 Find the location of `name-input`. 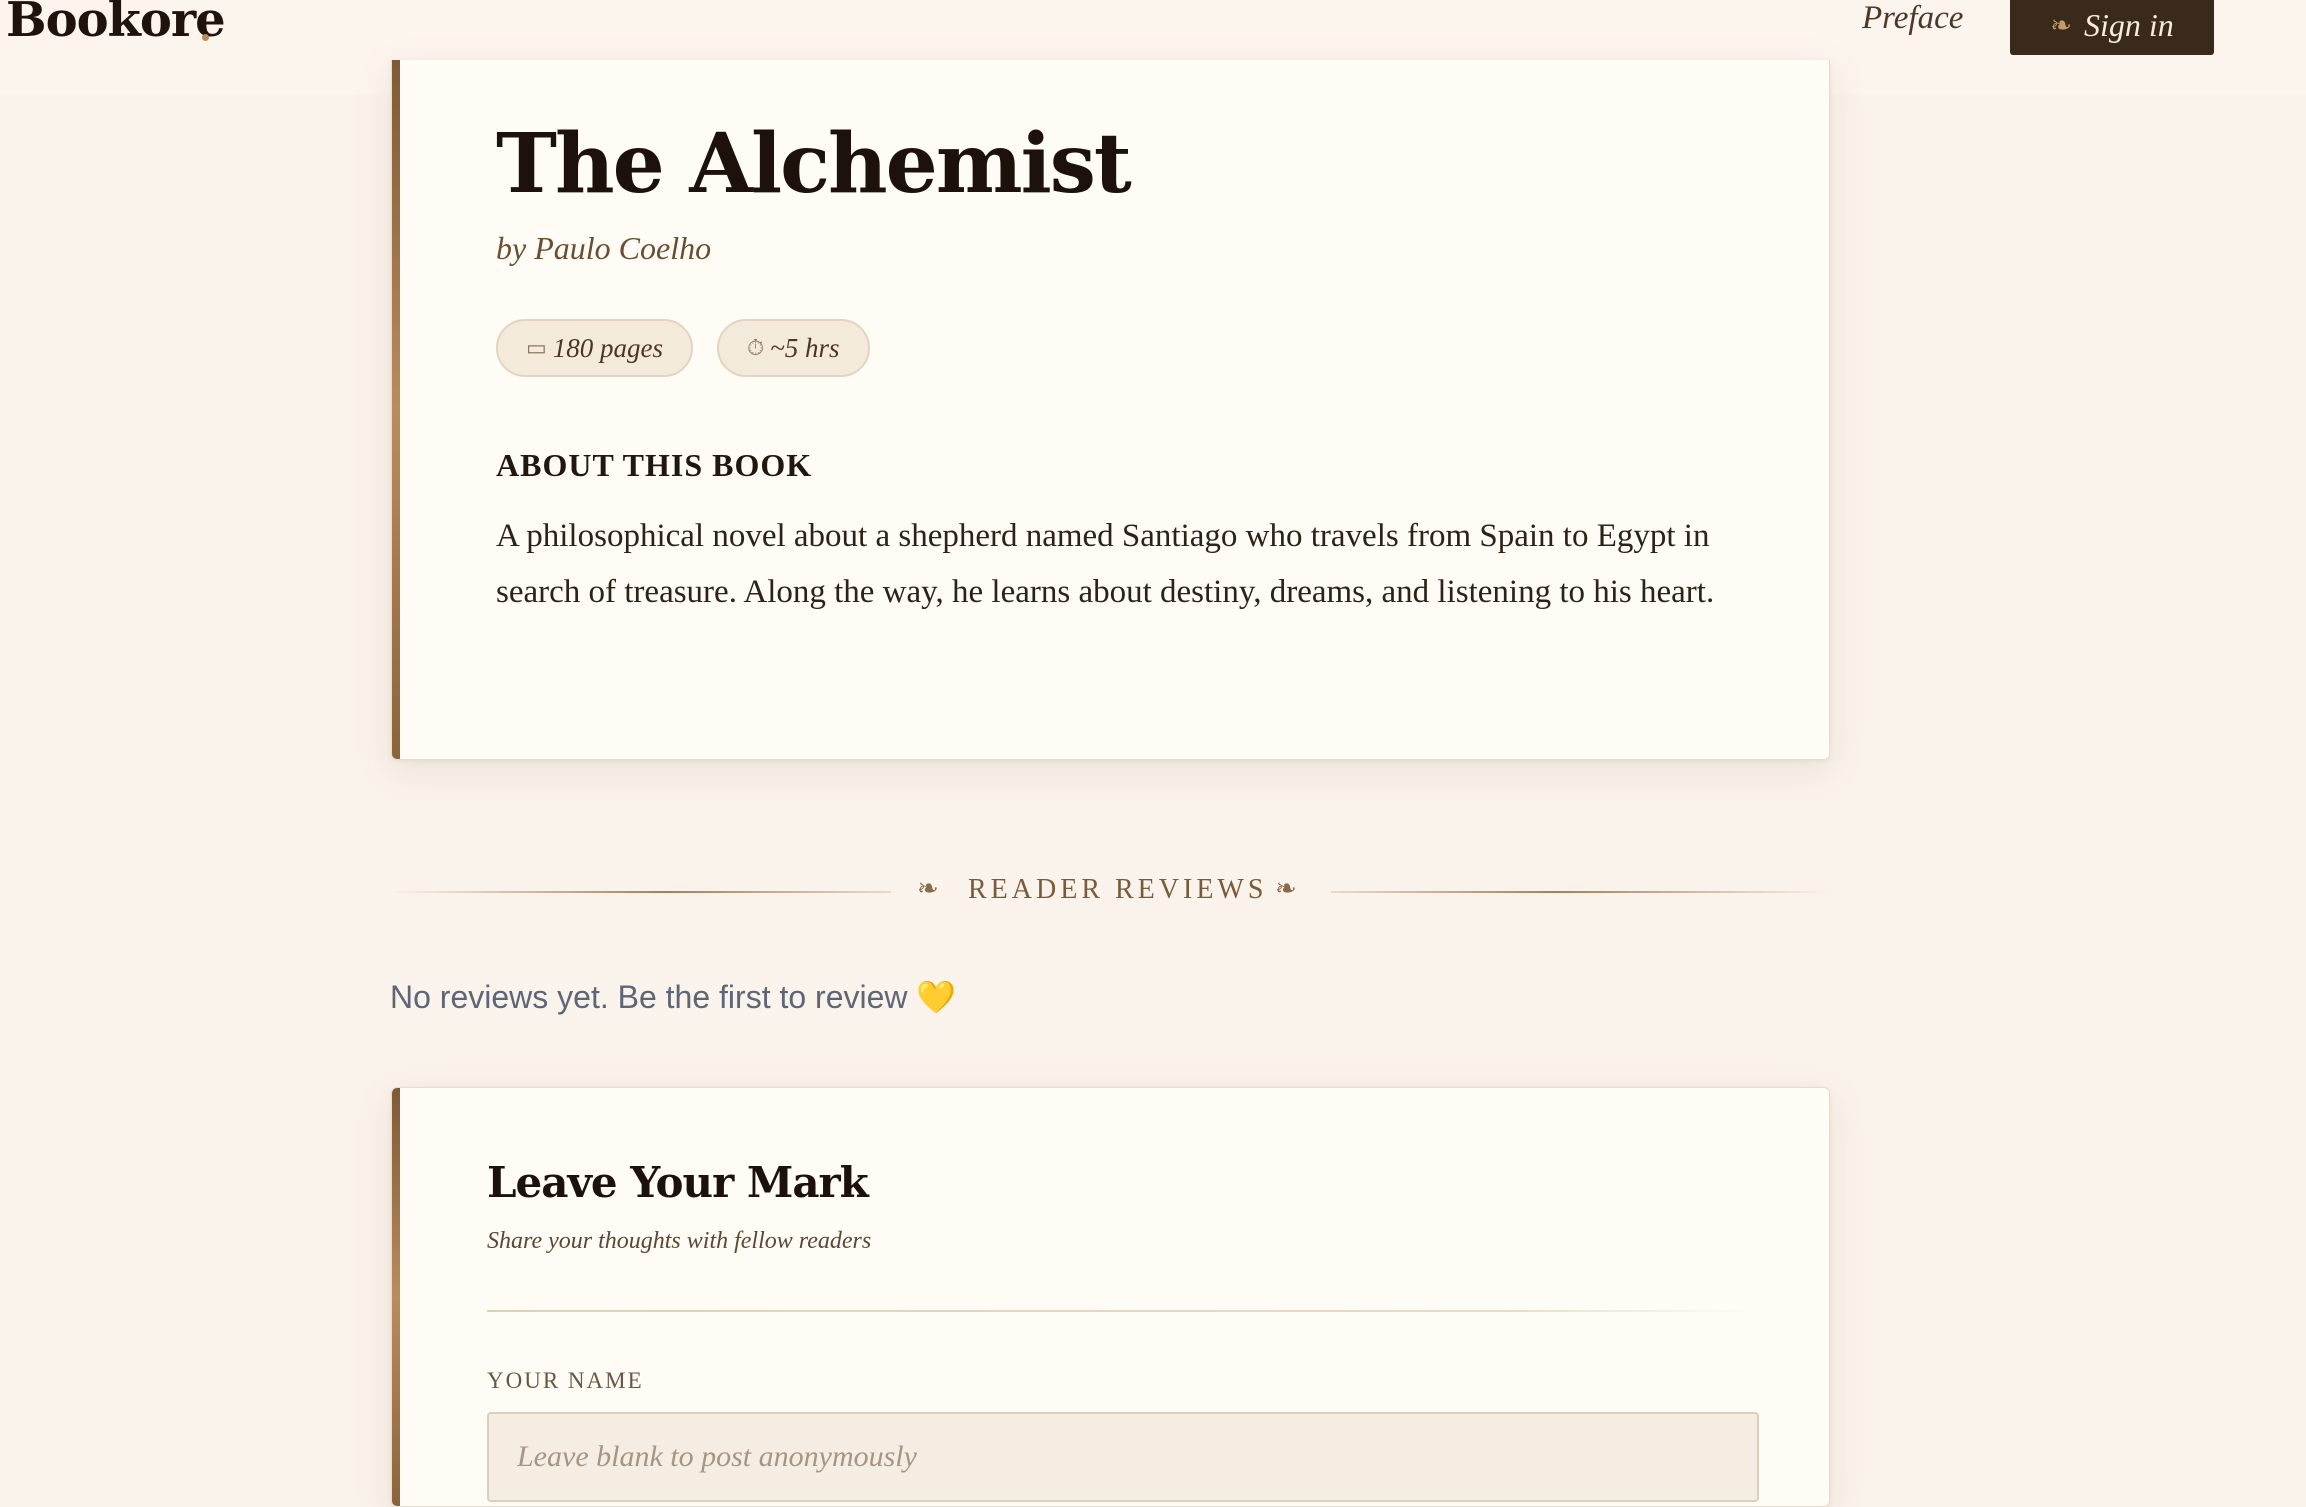

name-input is located at coordinates (1123, 1457).